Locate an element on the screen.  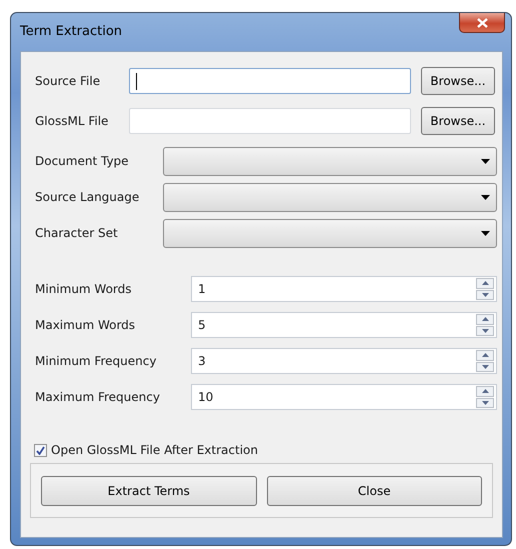
number-value: 1 is located at coordinates (202, 289).